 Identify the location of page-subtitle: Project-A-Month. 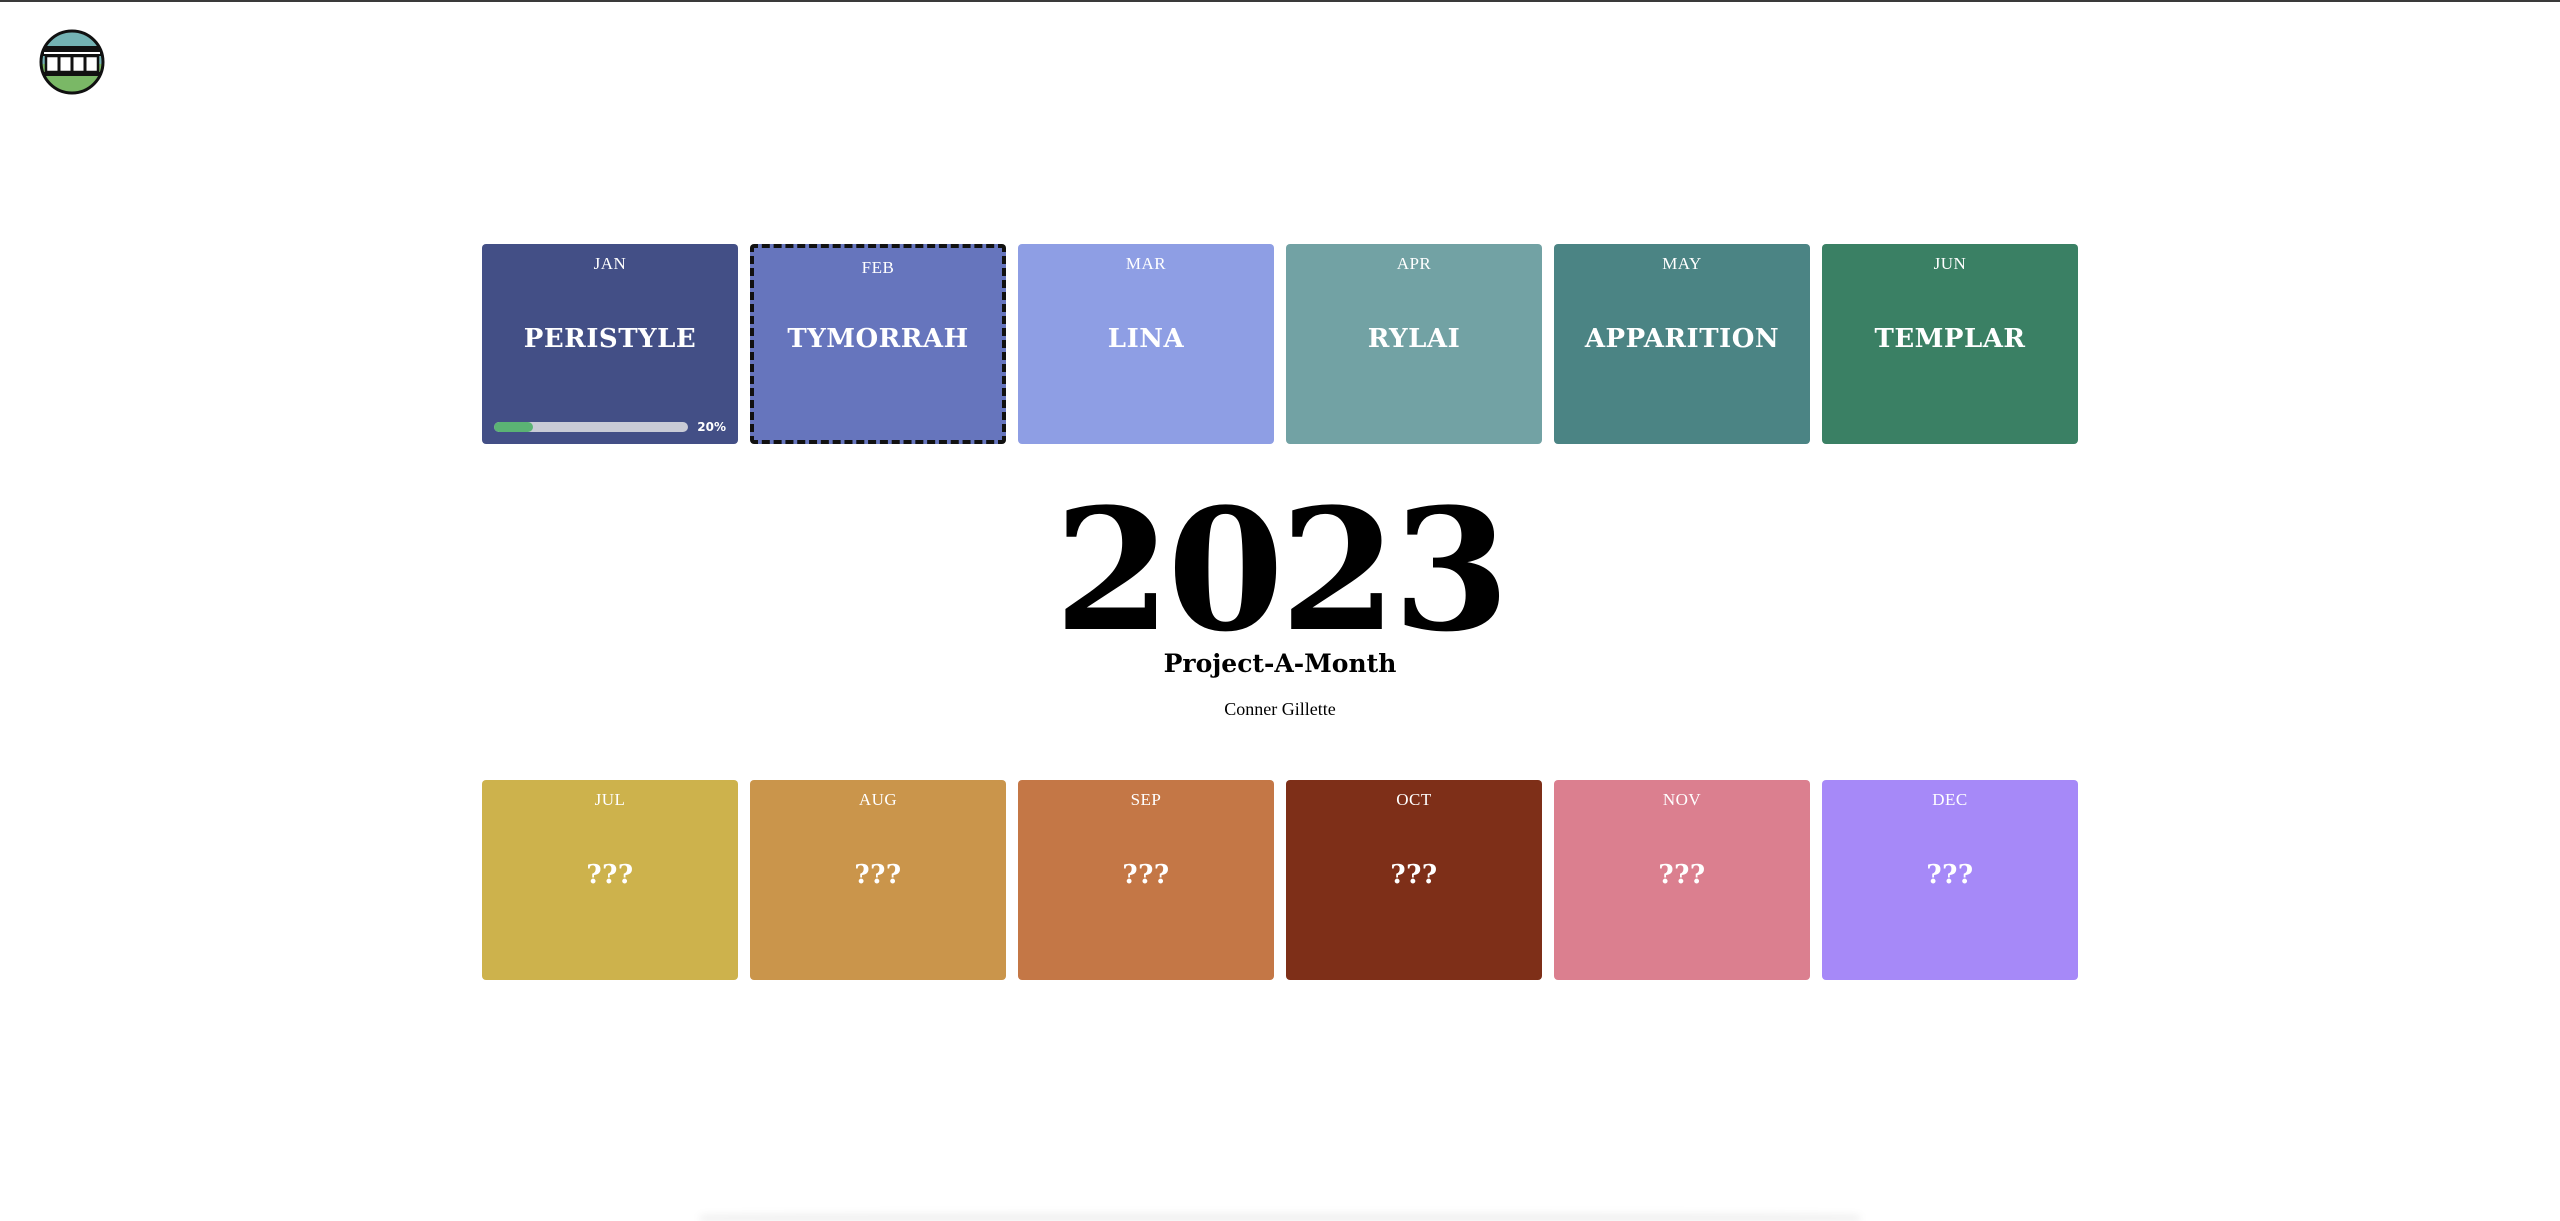
(1280, 663).